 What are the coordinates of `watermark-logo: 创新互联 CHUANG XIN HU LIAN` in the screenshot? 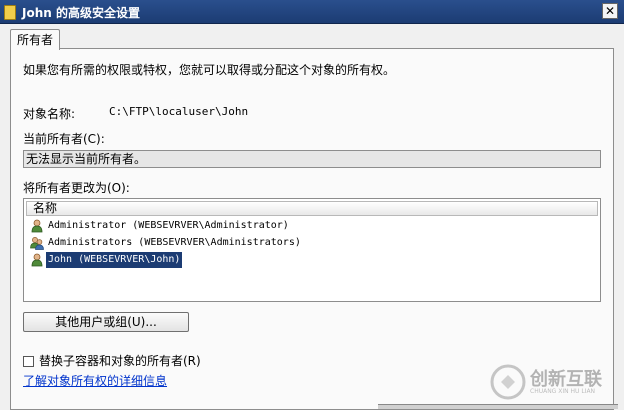 It's located at (552, 382).